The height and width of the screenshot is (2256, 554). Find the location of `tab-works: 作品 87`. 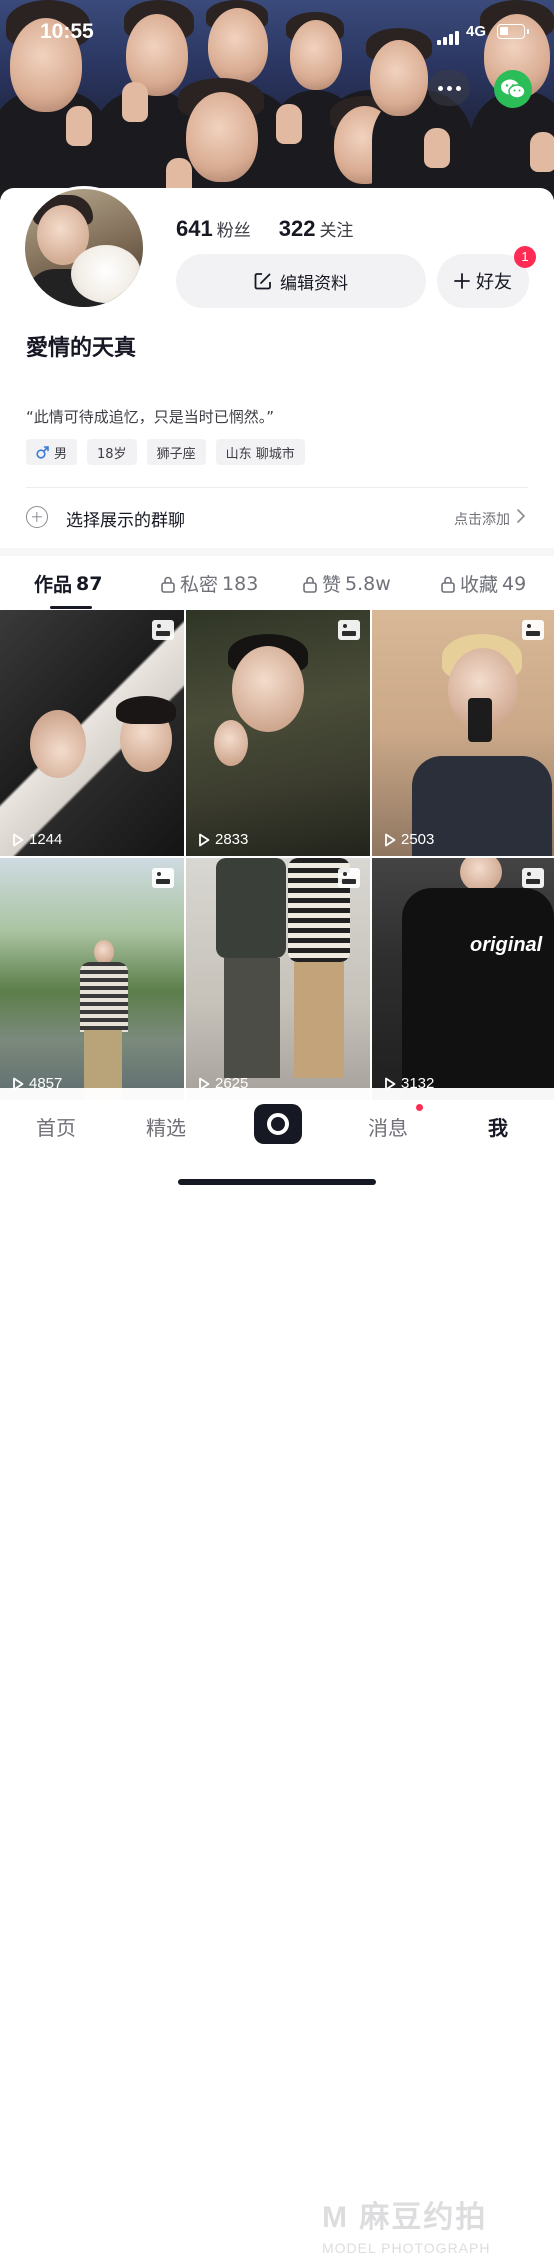

tab-works: 作品 87 is located at coordinates (68, 583).